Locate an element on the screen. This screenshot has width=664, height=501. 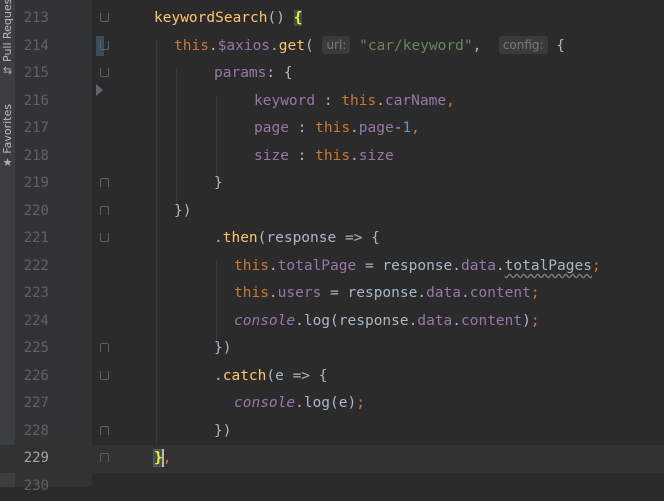
code-text: this.users = response.data.content; is located at coordinates (387, 293).